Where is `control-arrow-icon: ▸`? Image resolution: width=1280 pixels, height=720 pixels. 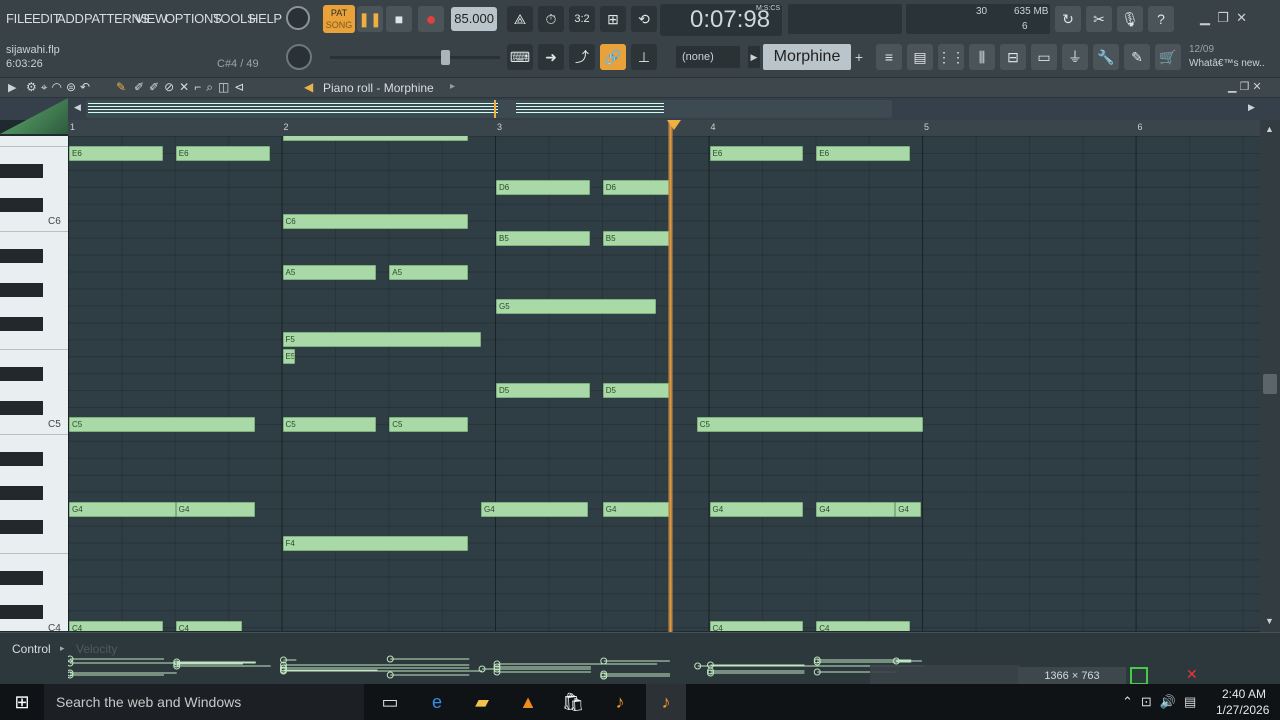
control-arrow-icon: ▸ is located at coordinates (62, 648).